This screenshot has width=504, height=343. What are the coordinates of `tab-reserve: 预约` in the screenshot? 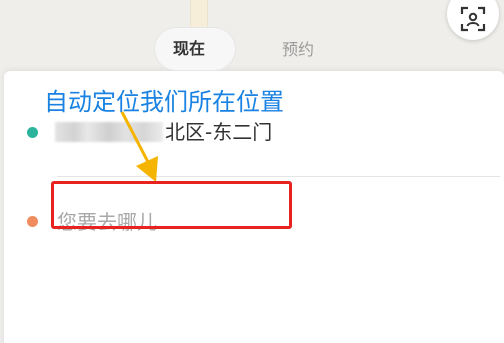 It's located at (298, 50).